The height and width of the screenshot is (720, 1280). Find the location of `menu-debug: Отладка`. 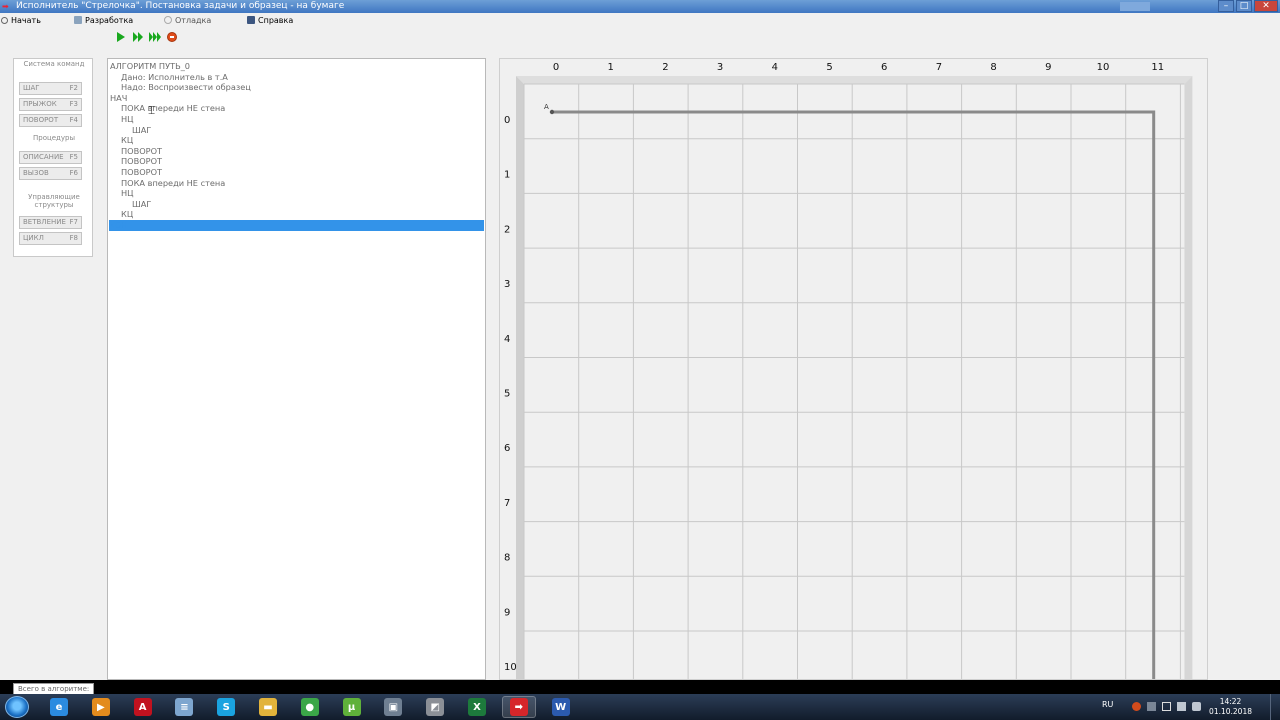

menu-debug: Отладка is located at coordinates (187, 21).